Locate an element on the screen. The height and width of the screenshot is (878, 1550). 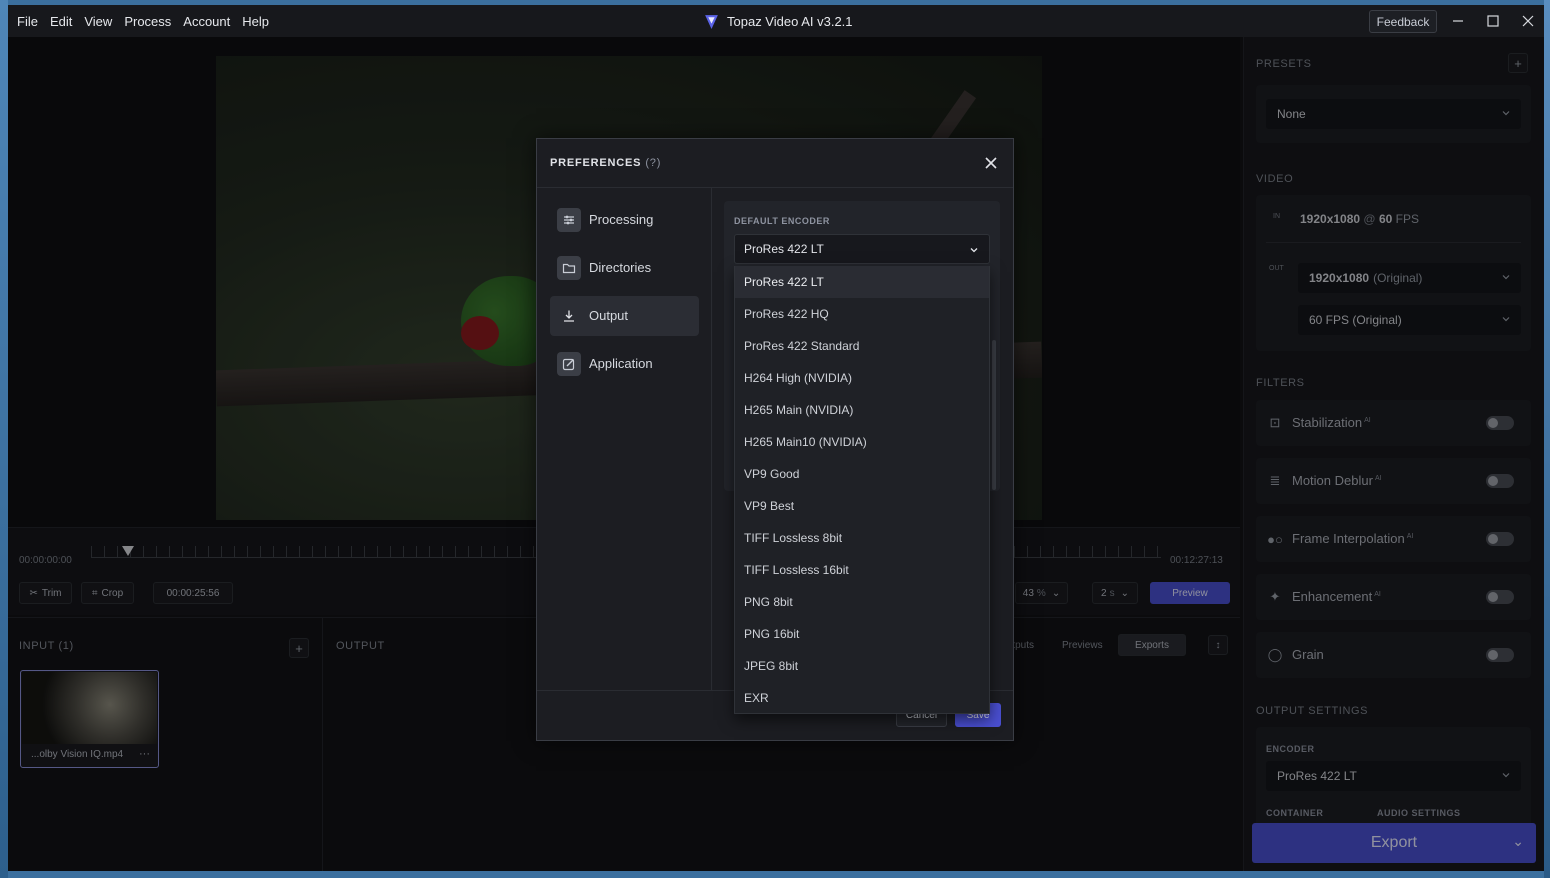
dropdown-option: H265 Main10 (NVIDIA) is located at coordinates (862, 442).